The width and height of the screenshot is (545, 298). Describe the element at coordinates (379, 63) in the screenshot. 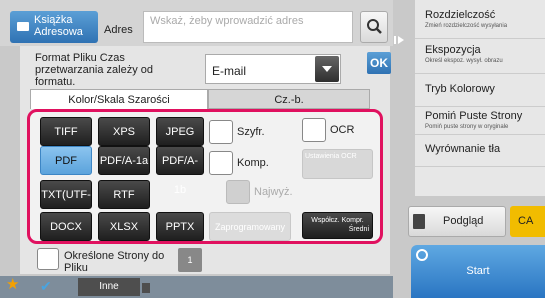

I see `ok-button: OK` at that location.